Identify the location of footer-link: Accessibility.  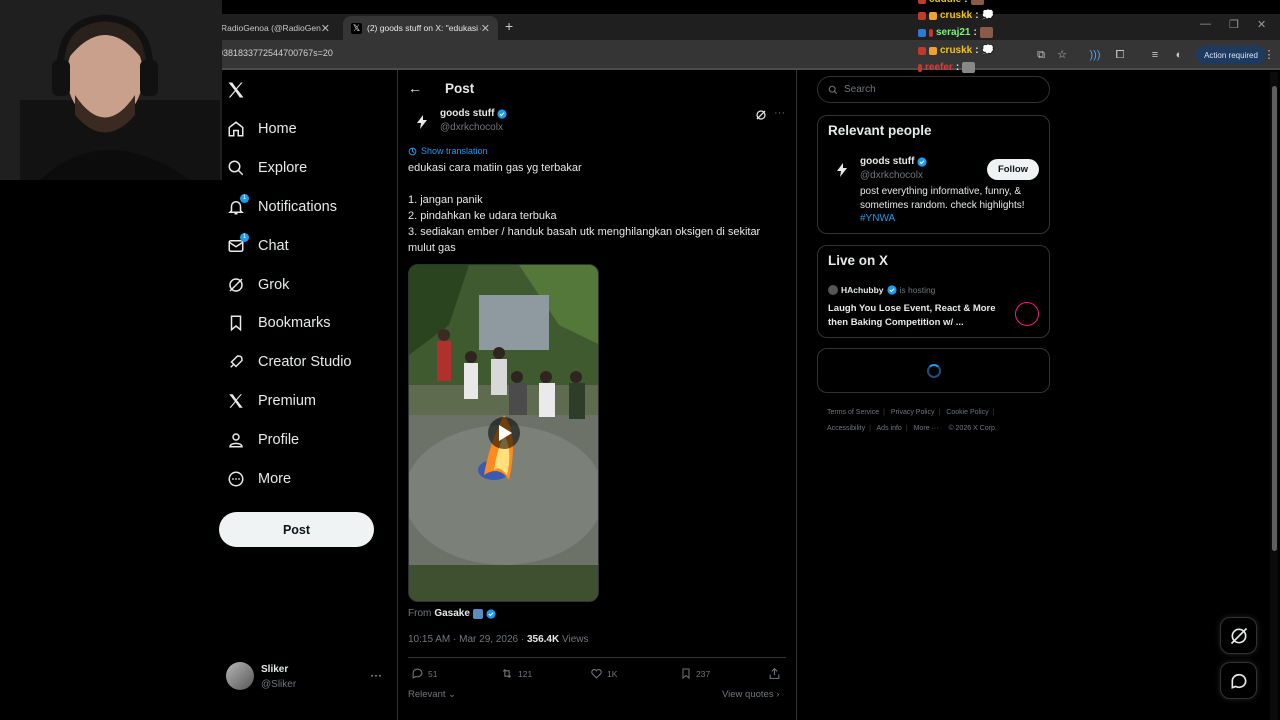
(846, 428).